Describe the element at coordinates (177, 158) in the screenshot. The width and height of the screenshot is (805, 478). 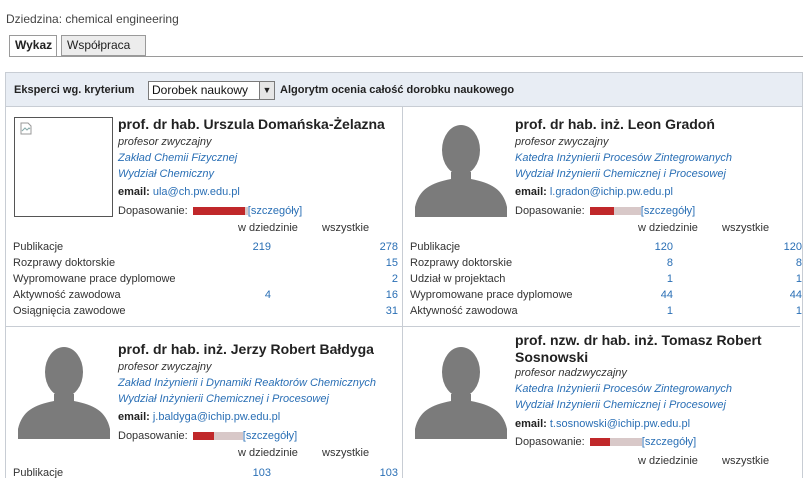
I see `expert-unit-link: Zakład Chemii Fizycznej` at that location.